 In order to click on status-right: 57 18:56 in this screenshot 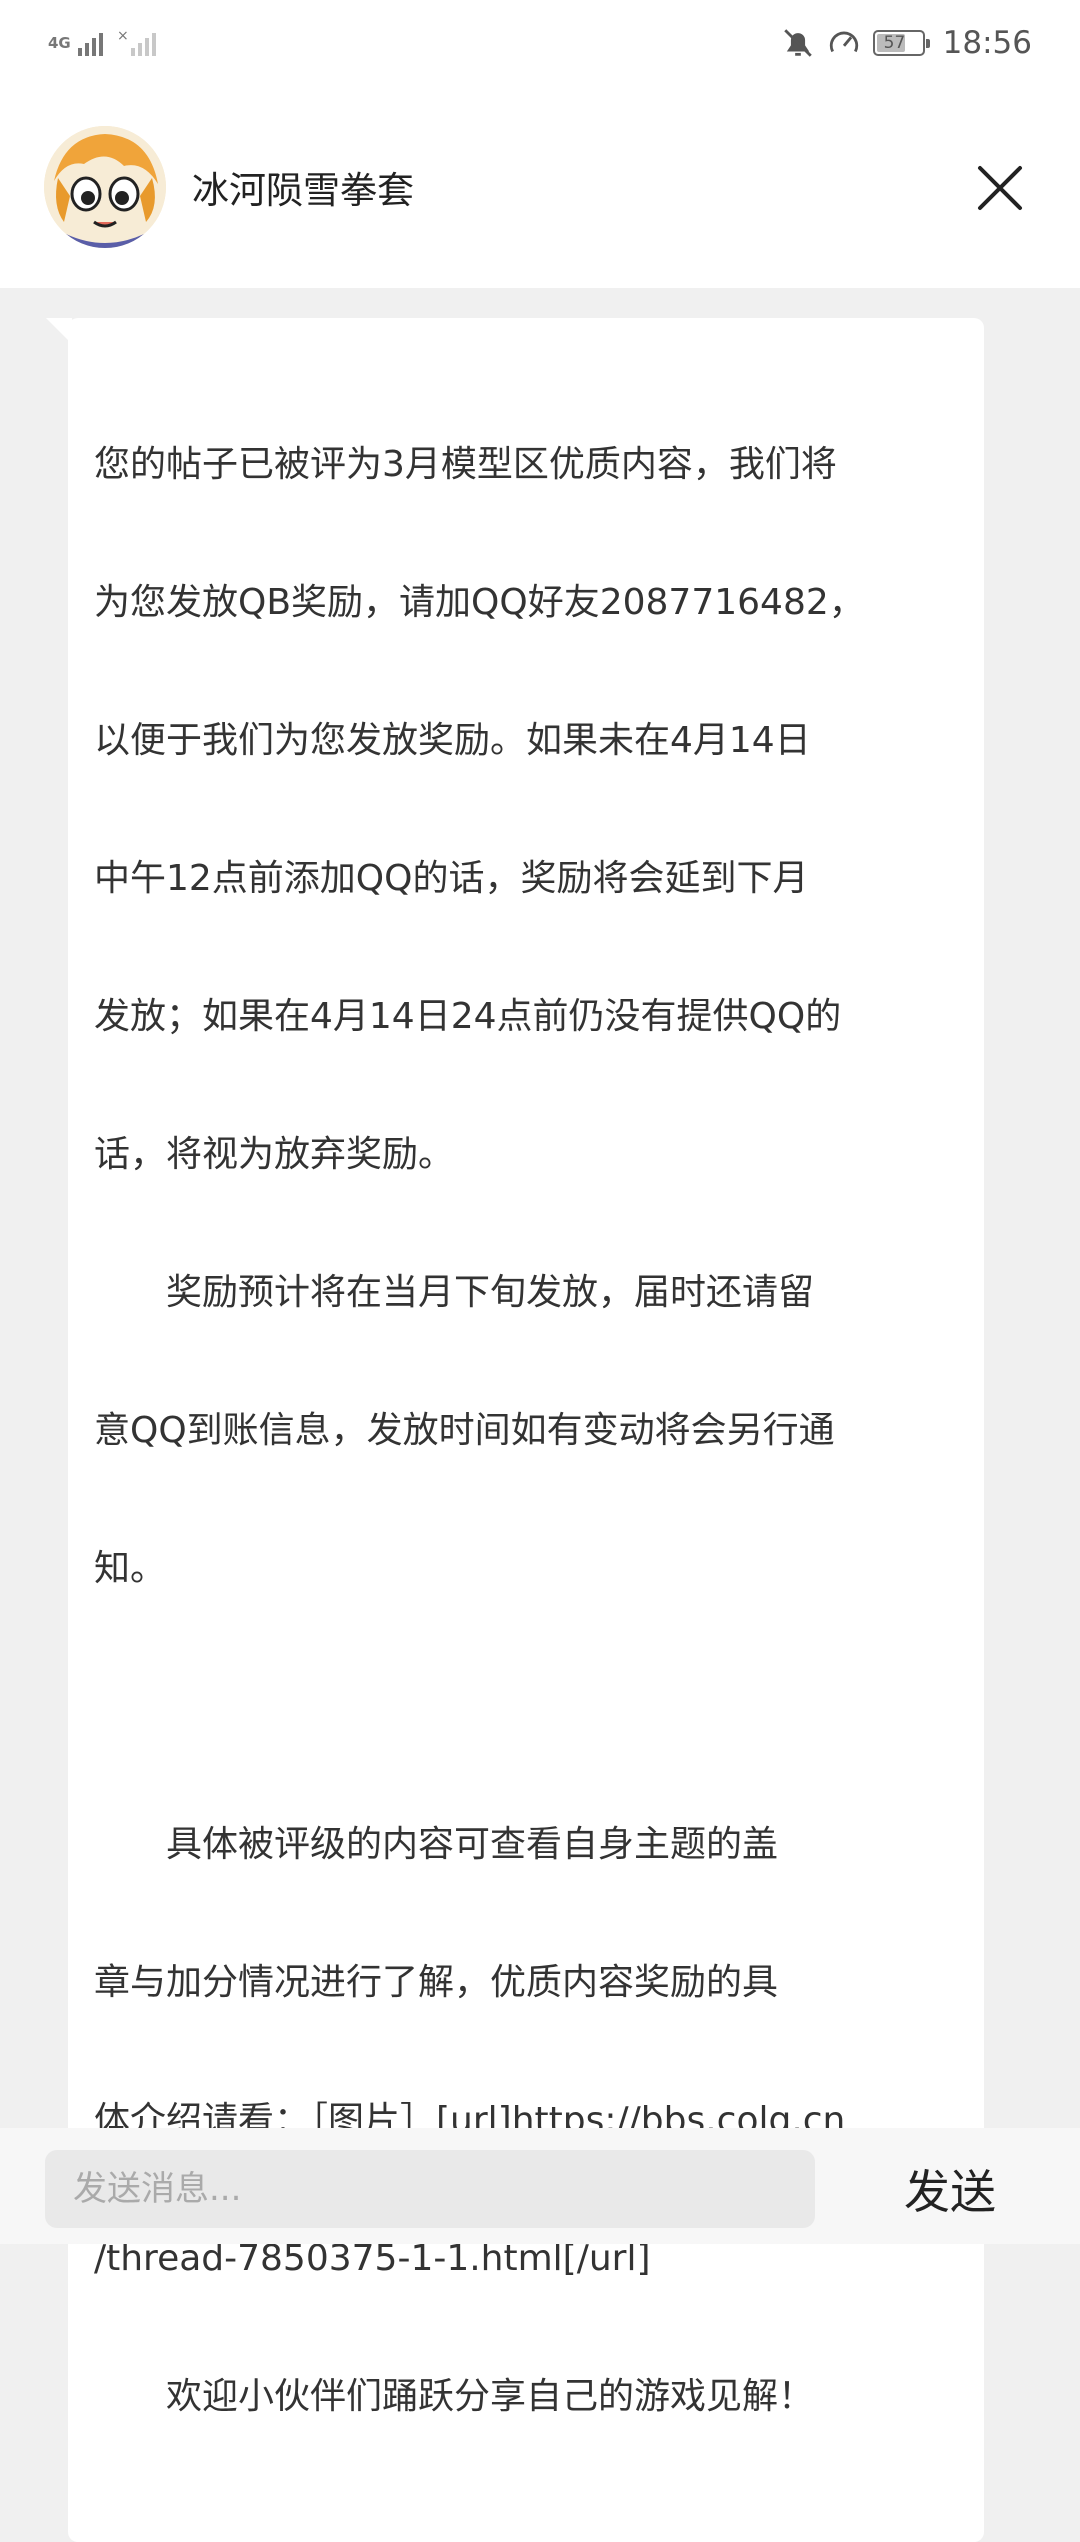, I will do `click(906, 43)`.